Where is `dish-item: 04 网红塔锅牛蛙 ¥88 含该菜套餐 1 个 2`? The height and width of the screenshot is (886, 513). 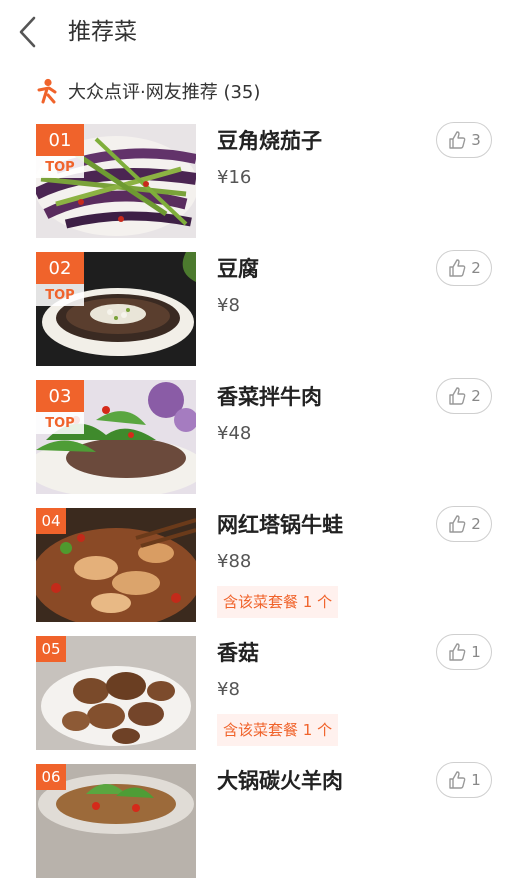
dish-item: 04 网红塔锅牛蛙 ¥88 含该菜套餐 1 个 2 is located at coordinates (256, 566).